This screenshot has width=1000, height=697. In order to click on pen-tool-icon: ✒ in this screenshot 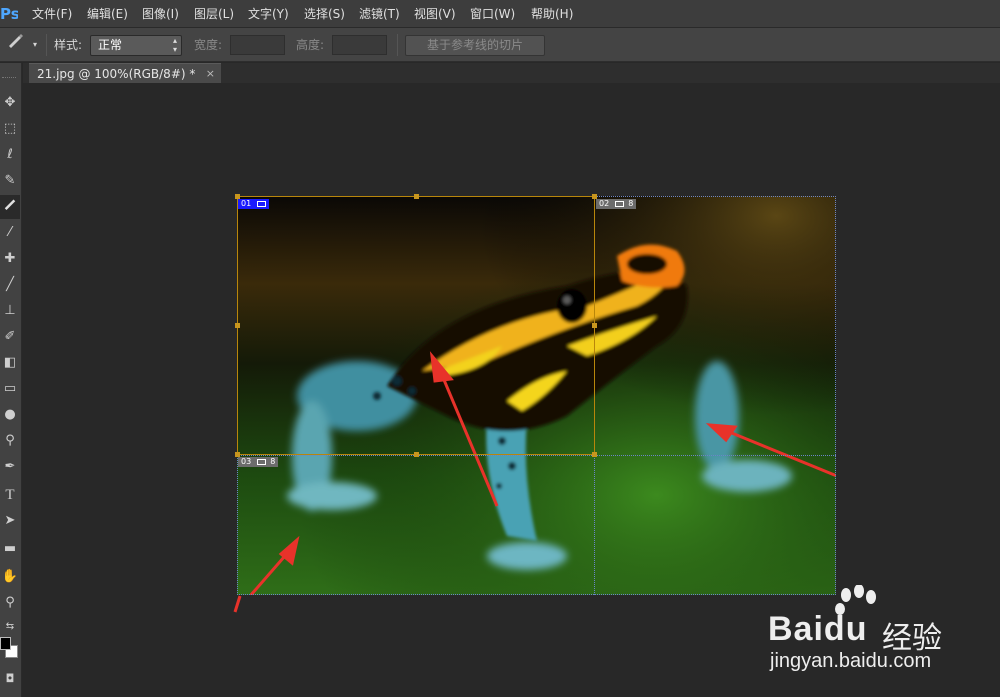, I will do `click(10, 467)`.